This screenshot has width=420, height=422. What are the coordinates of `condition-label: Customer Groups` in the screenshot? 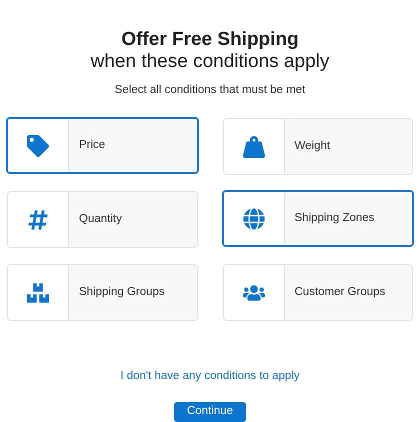 It's located at (340, 292).